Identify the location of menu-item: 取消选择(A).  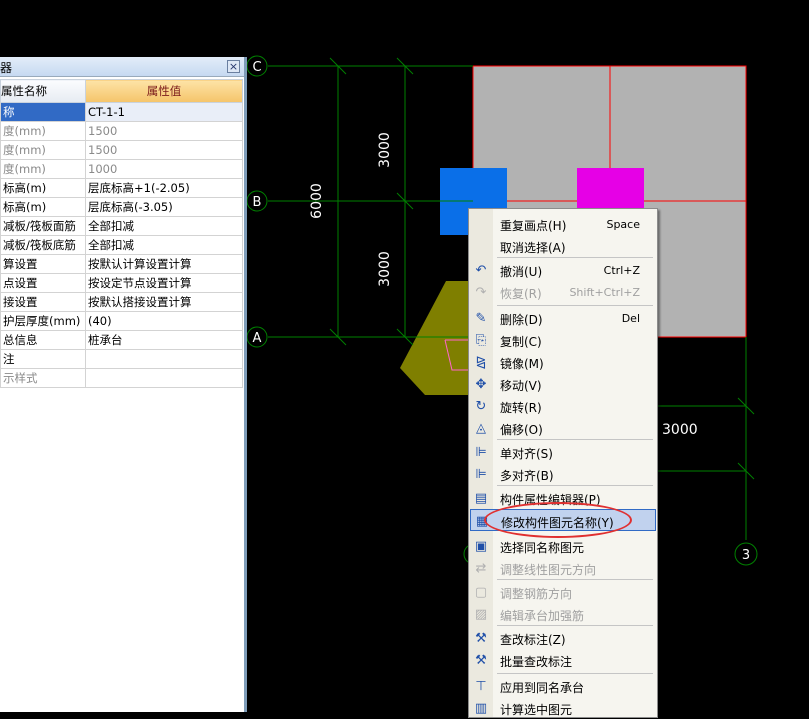
(563, 246).